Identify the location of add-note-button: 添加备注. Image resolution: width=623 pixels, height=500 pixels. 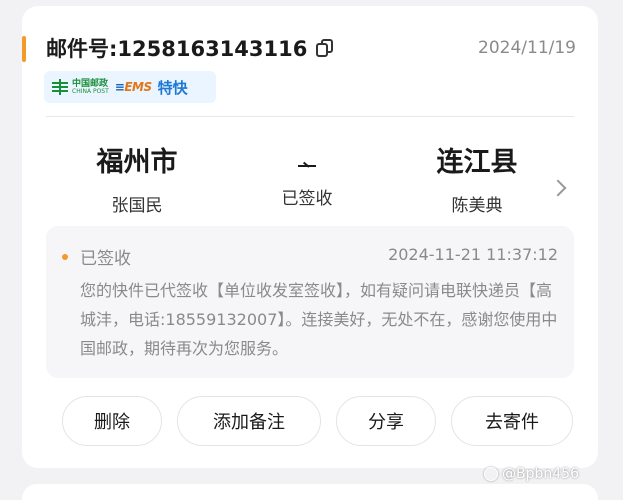
(249, 421).